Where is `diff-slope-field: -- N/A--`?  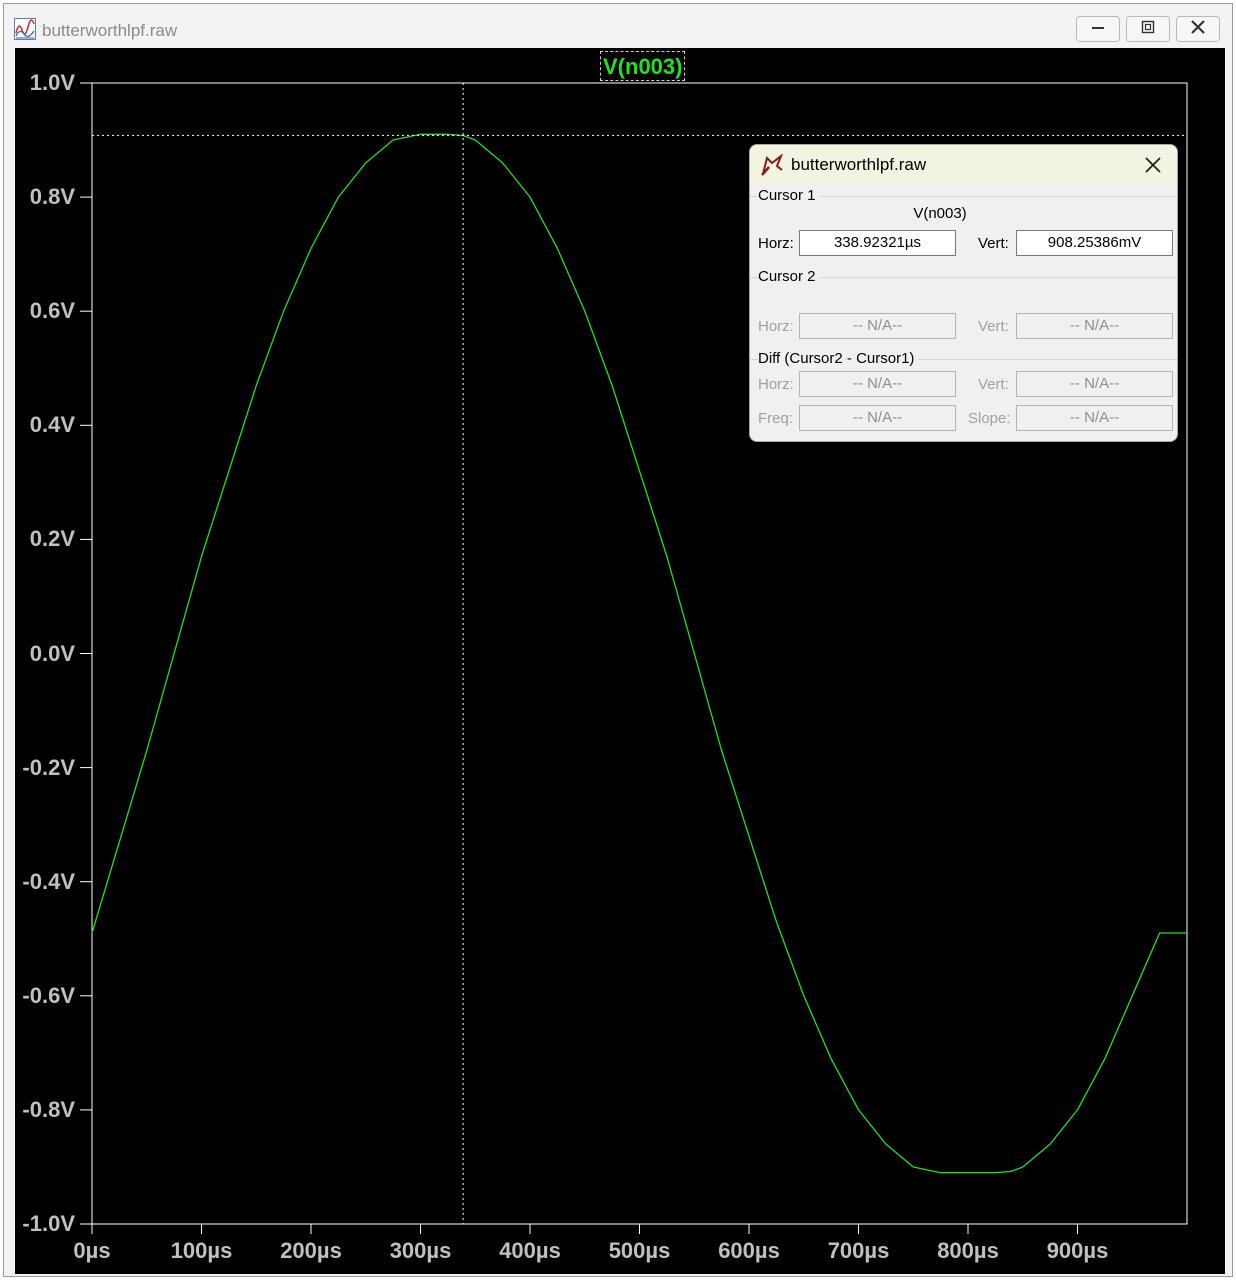 diff-slope-field: -- N/A-- is located at coordinates (1094, 418).